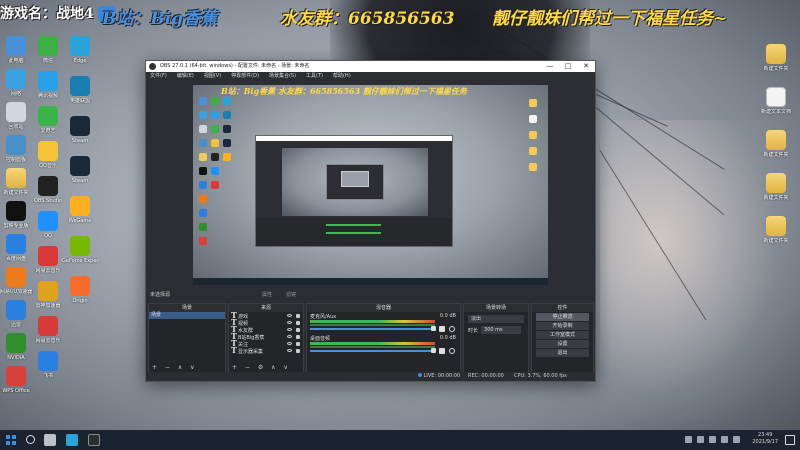 The height and width of the screenshot is (450, 800). I want to click on settings-button: 设置, so click(562, 344).